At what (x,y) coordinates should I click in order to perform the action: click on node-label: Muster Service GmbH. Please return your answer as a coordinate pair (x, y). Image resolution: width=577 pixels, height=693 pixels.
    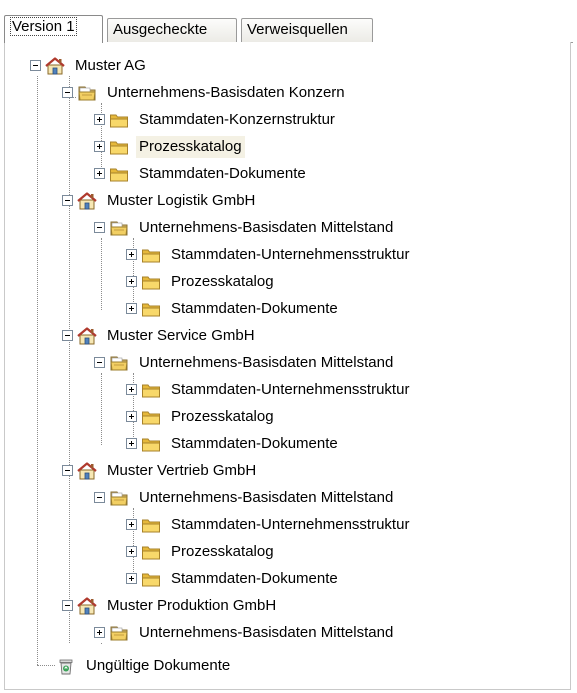
    Looking at the image, I should click on (181, 335).